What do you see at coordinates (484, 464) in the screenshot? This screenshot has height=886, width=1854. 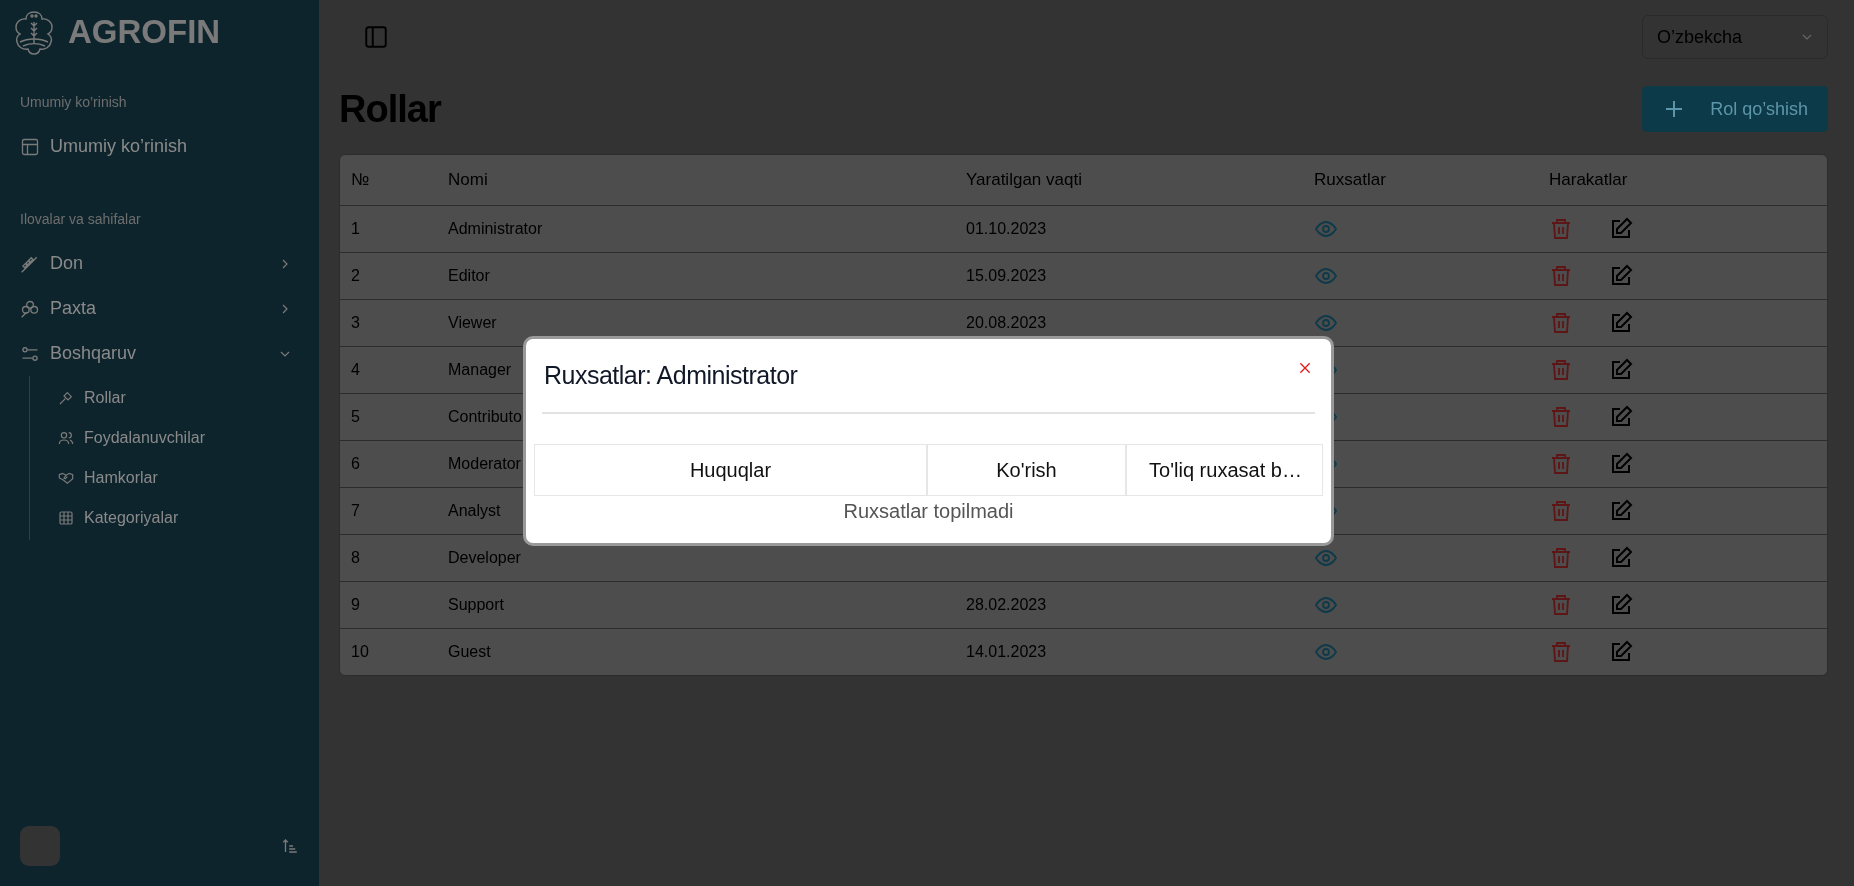 I see `table-cell: Moderator` at bounding box center [484, 464].